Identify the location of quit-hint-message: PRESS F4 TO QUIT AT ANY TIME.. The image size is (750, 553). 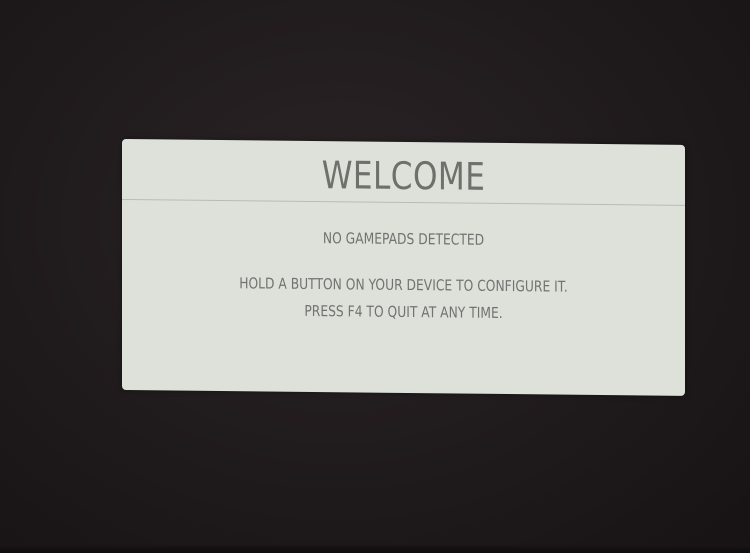
(403, 311).